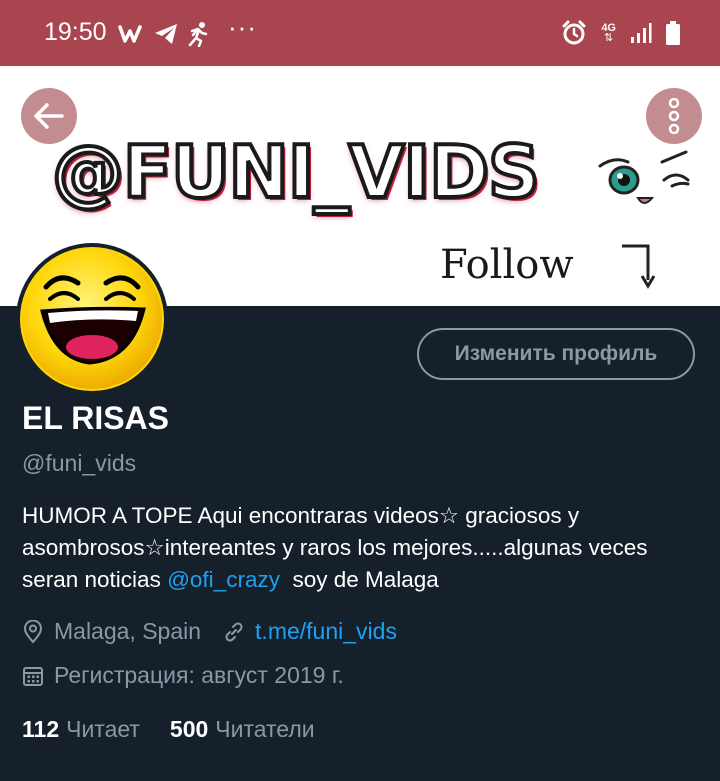  I want to click on banner-follow-text: Follow, so click(507, 265).